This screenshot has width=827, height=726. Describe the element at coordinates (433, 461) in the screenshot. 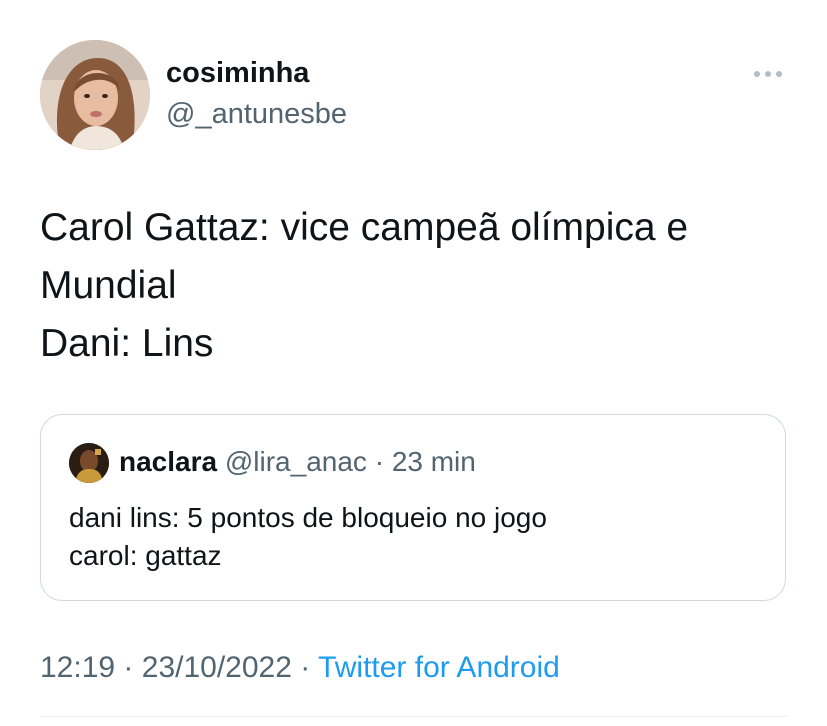

I see `quoted-time: 23 min` at that location.